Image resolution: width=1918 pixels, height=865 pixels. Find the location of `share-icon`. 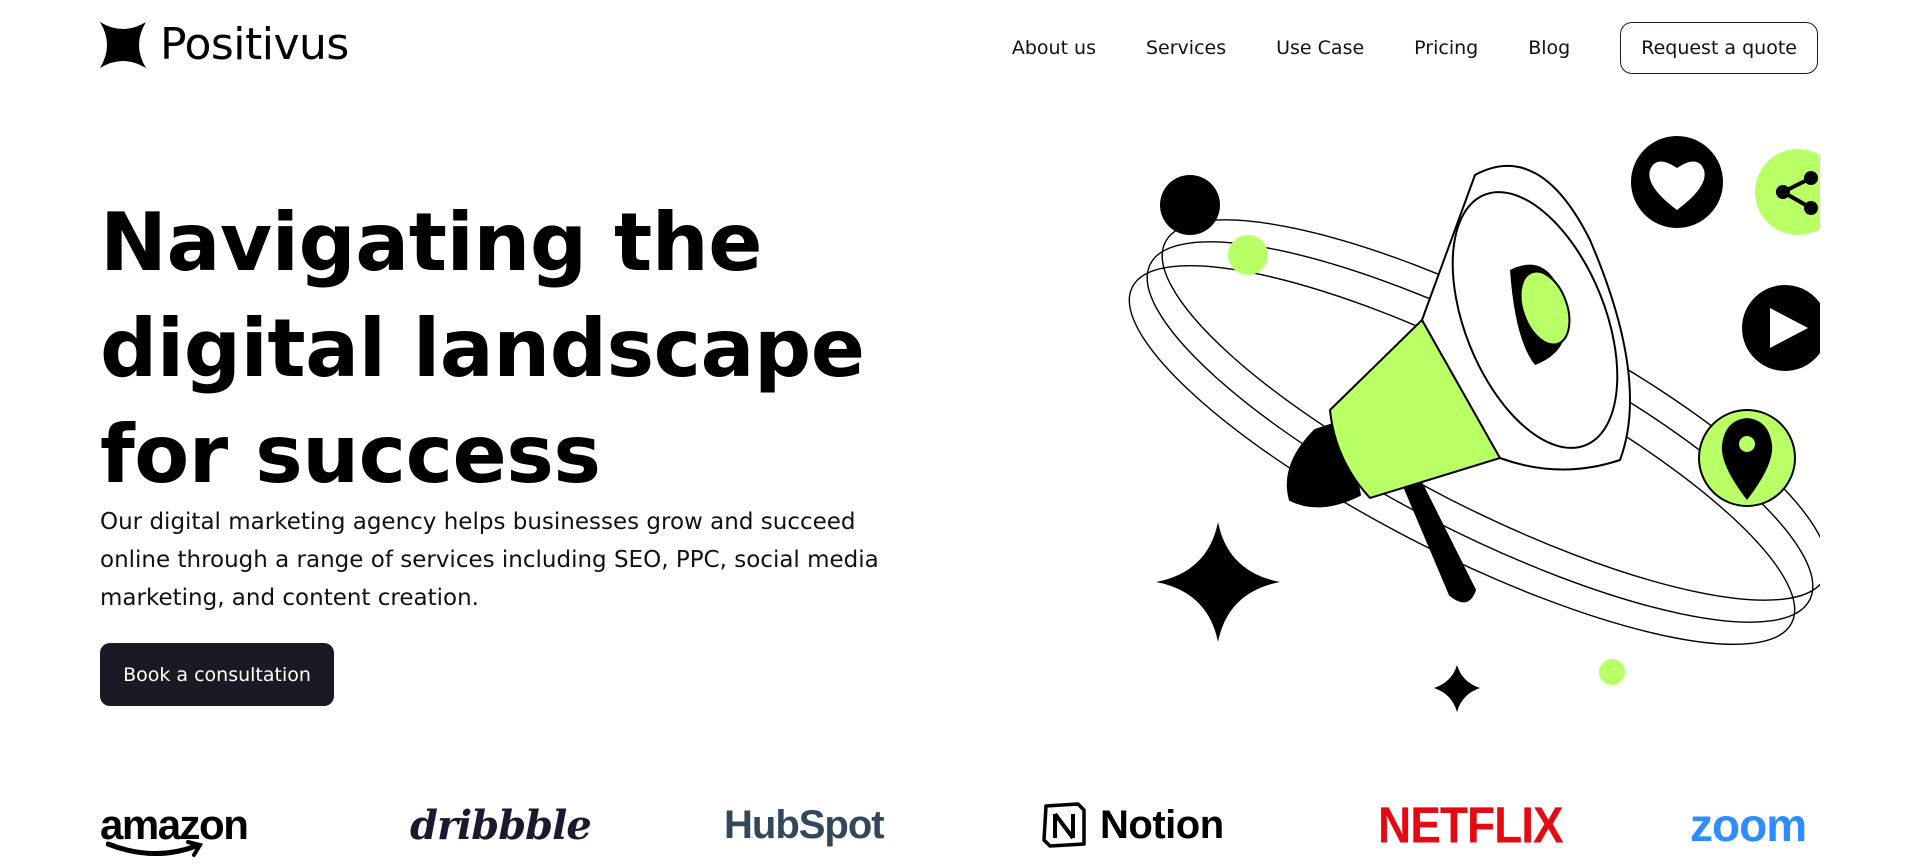

share-icon is located at coordinates (1798, 192).